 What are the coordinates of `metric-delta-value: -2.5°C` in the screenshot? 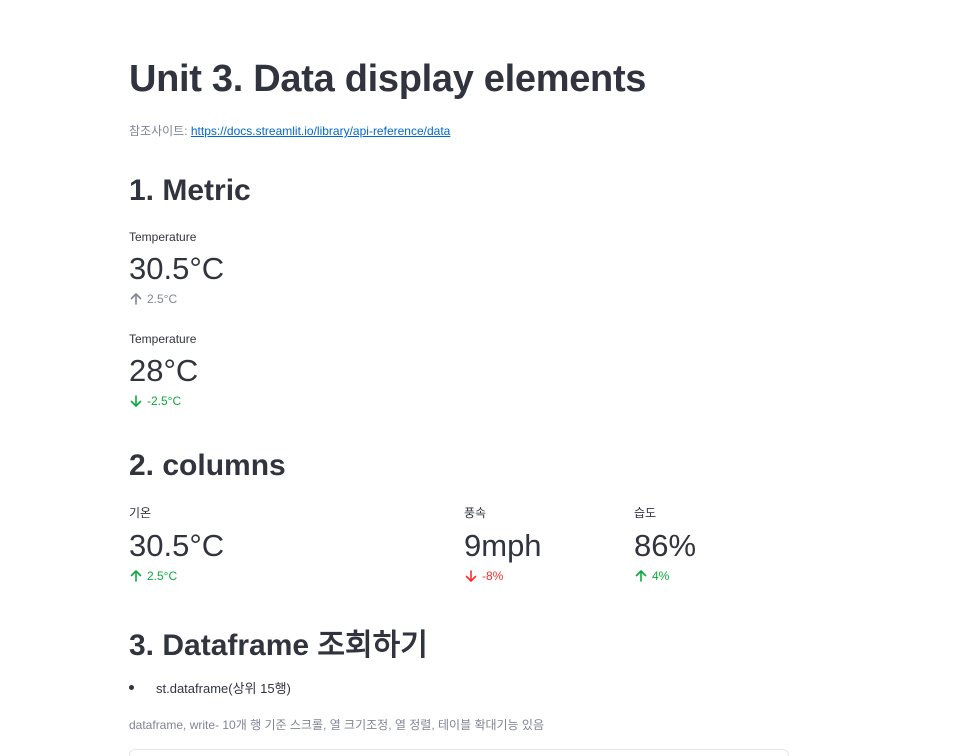 It's located at (164, 401).